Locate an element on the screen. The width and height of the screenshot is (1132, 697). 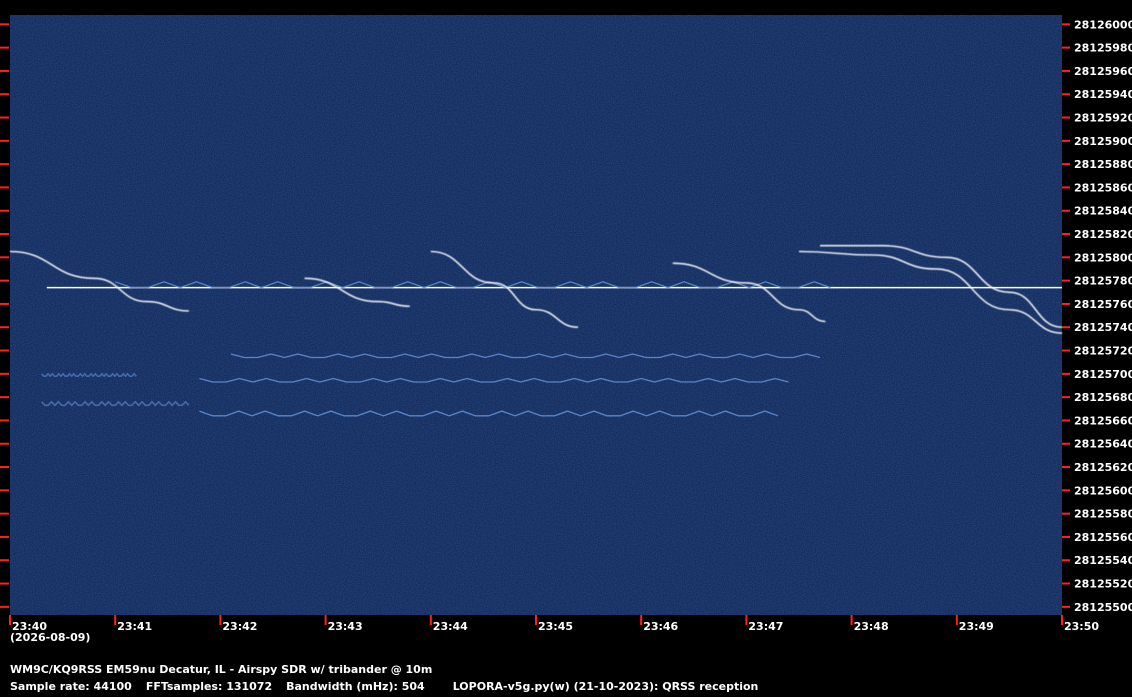
x-tick-label: 23:47 is located at coordinates (765, 626).